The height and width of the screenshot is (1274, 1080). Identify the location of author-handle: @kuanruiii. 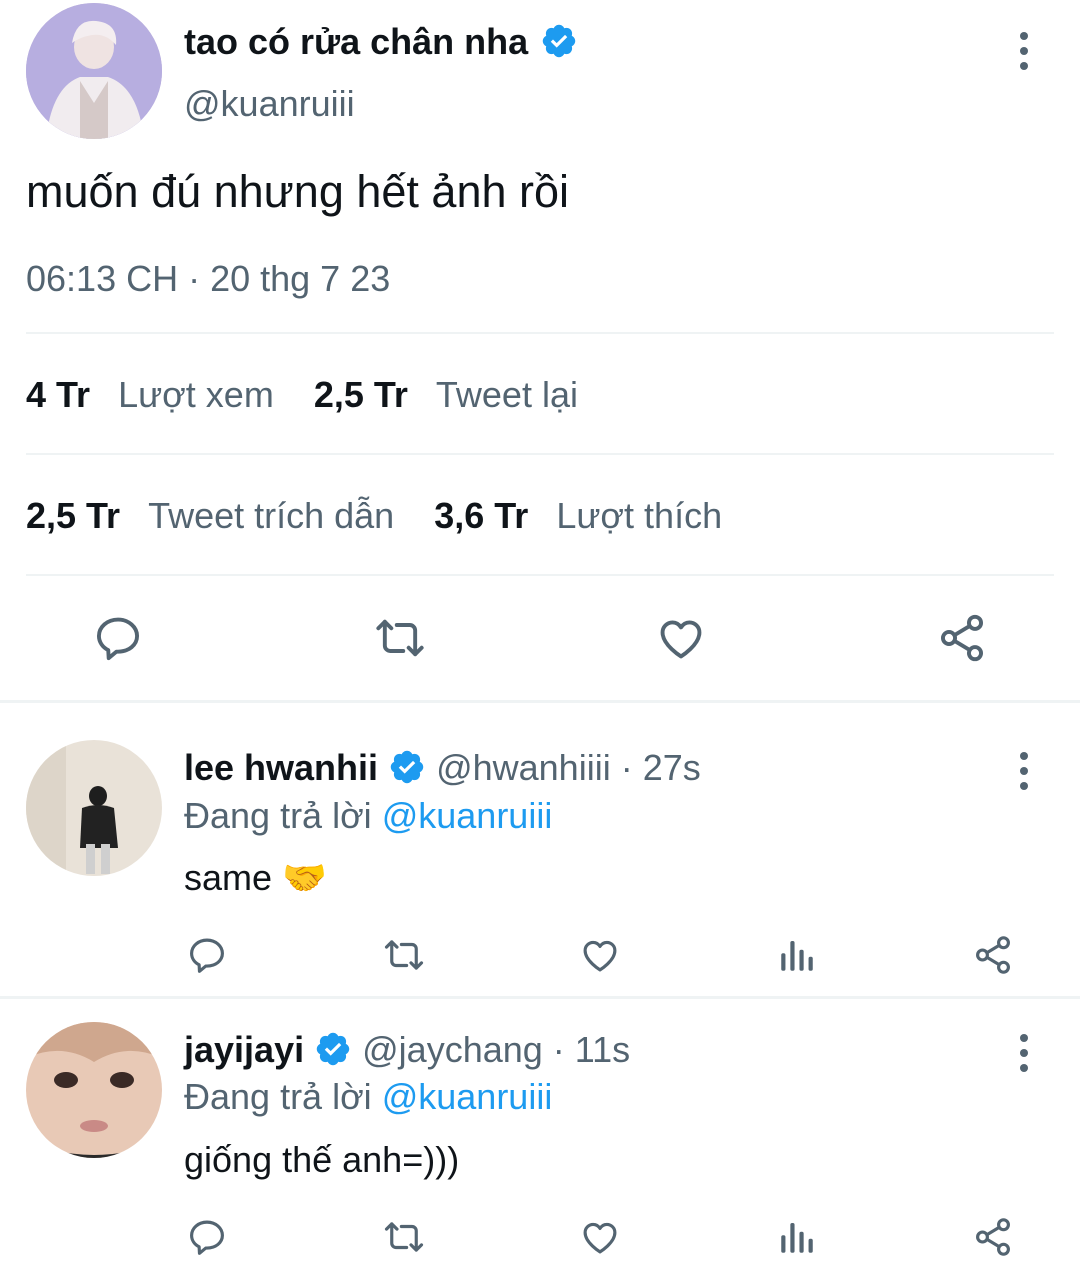
(269, 104).